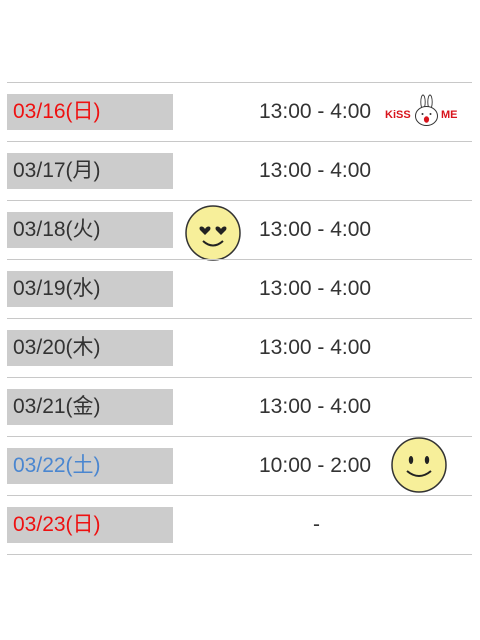  Describe the element at coordinates (90, 407) in the screenshot. I see `date-label: 03/21(金)` at that location.